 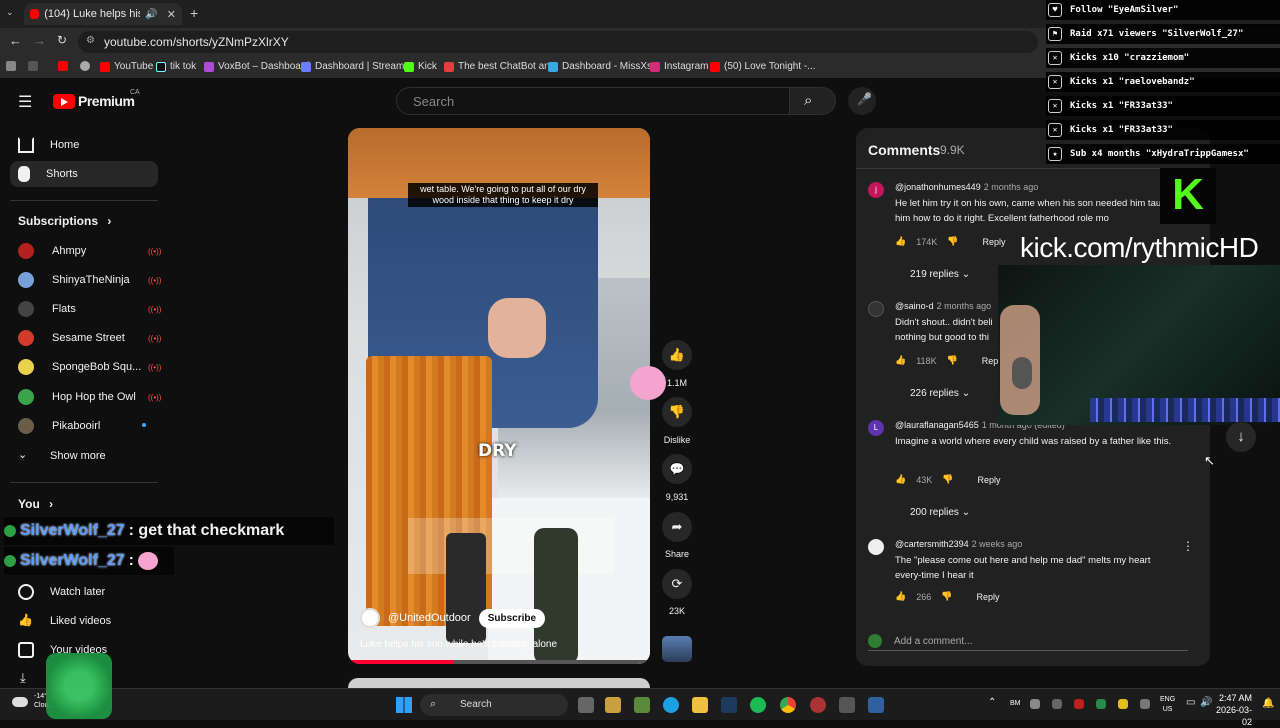 What do you see at coordinates (85, 66) in the screenshot?
I see `bookmark-item` at bounding box center [85, 66].